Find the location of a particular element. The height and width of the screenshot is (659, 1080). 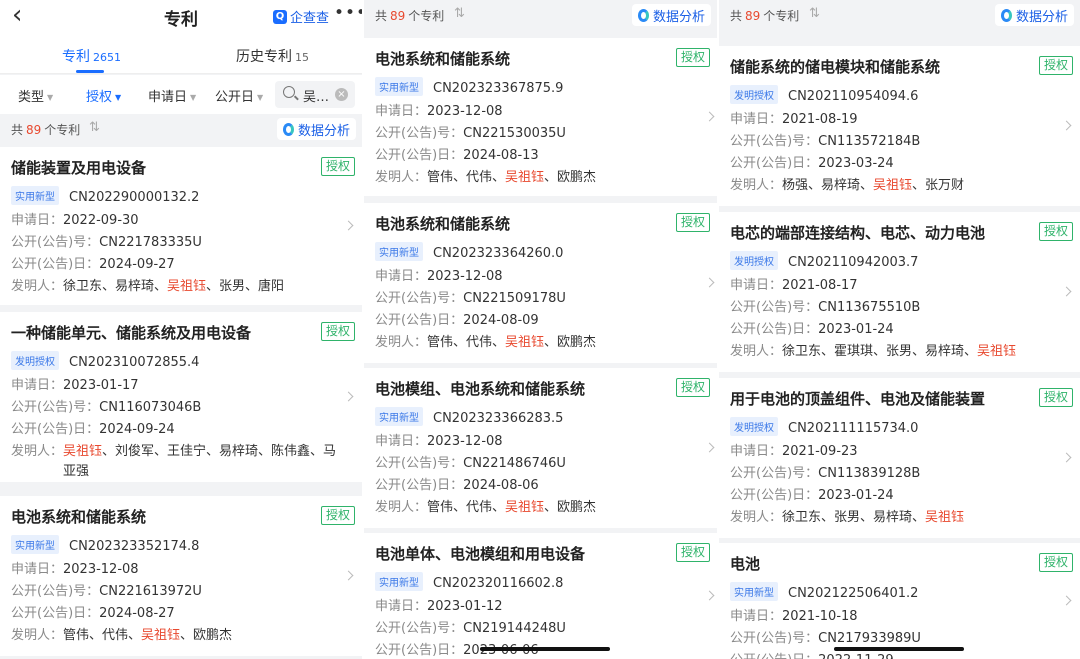

publication-number-row: 公开(公告)号：CN219144248U is located at coordinates (470, 626).